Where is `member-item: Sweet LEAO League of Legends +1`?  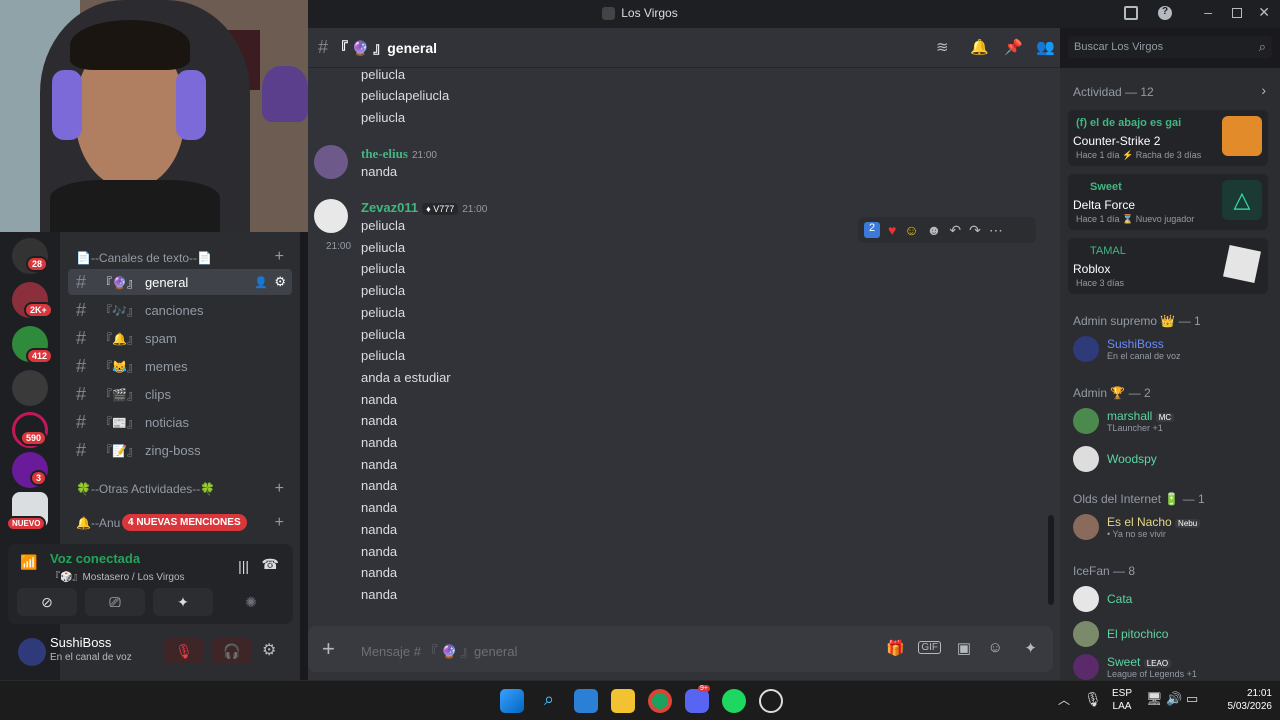
member-item: Sweet LEAO League of Legends +1 is located at coordinates (1135, 667).